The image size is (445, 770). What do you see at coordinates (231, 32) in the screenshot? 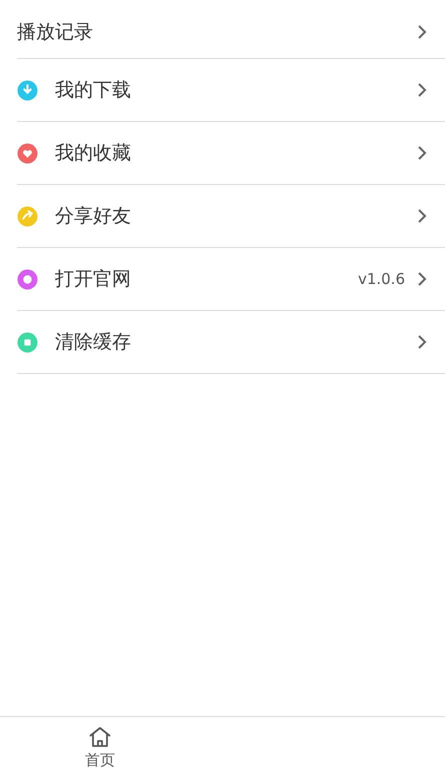
I see `menu-item: 播放记录` at bounding box center [231, 32].